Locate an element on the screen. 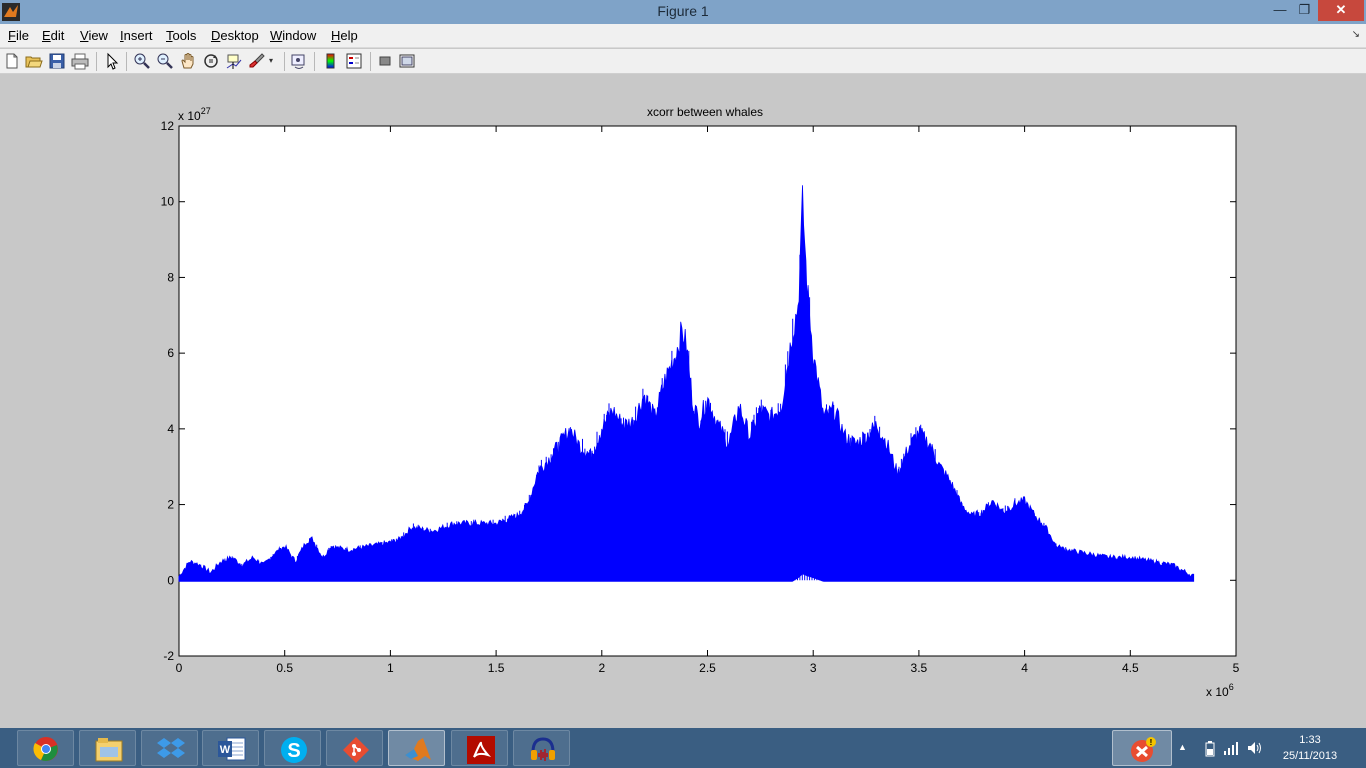  x-tick-label: 4.5 is located at coordinates (1130, 668).